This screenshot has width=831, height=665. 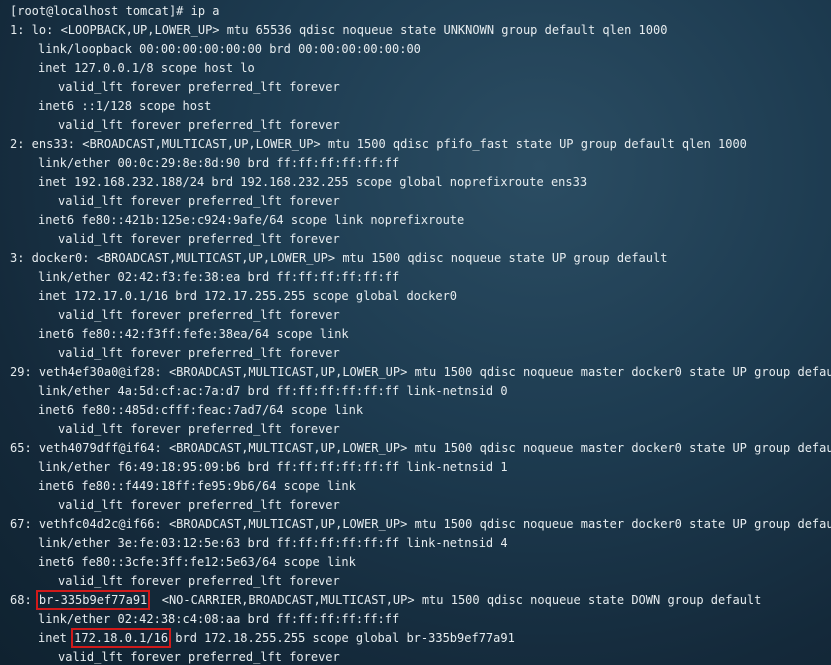 I want to click on interface-index: 68:, so click(x=24, y=600).